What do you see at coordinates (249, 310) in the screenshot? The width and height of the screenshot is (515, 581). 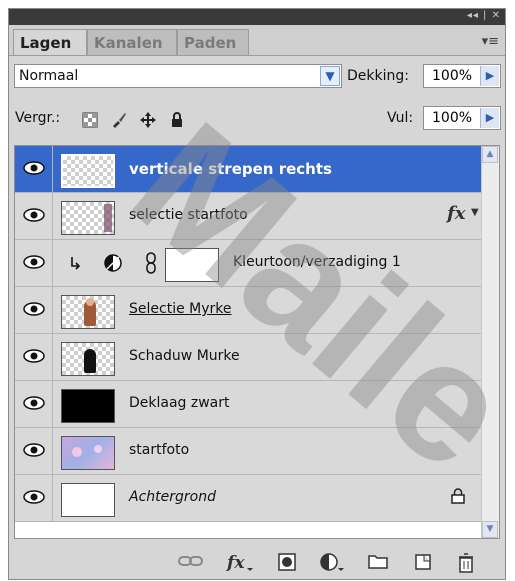 I see `layer-row: Selectie Myrke` at bounding box center [249, 310].